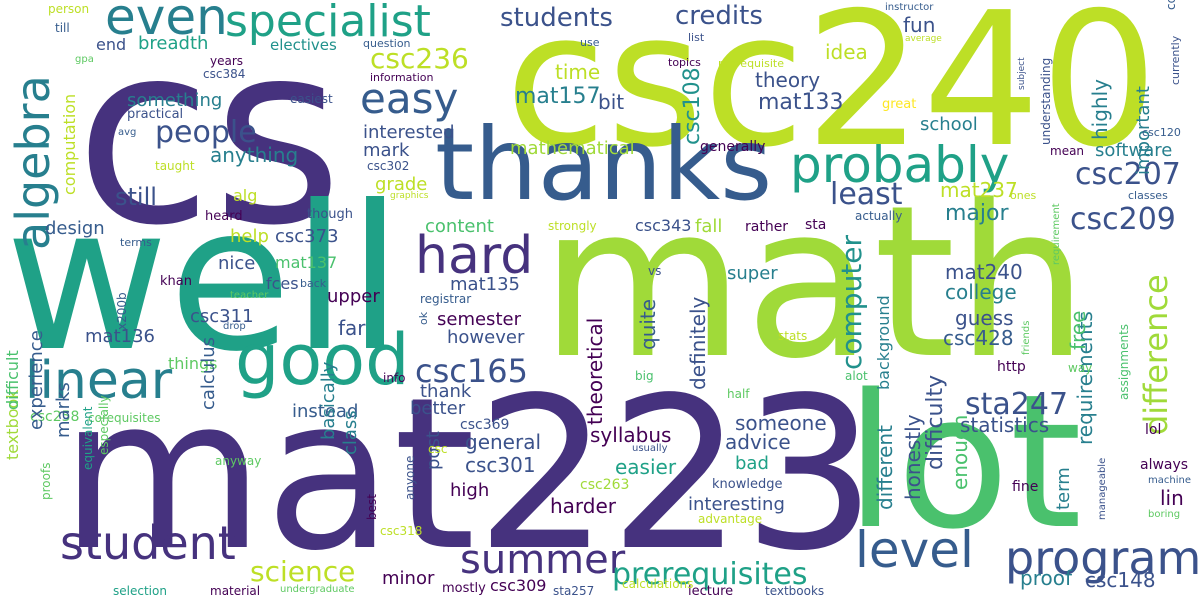  What do you see at coordinates (1164, 465) in the screenshot?
I see `word-always: always` at bounding box center [1164, 465].